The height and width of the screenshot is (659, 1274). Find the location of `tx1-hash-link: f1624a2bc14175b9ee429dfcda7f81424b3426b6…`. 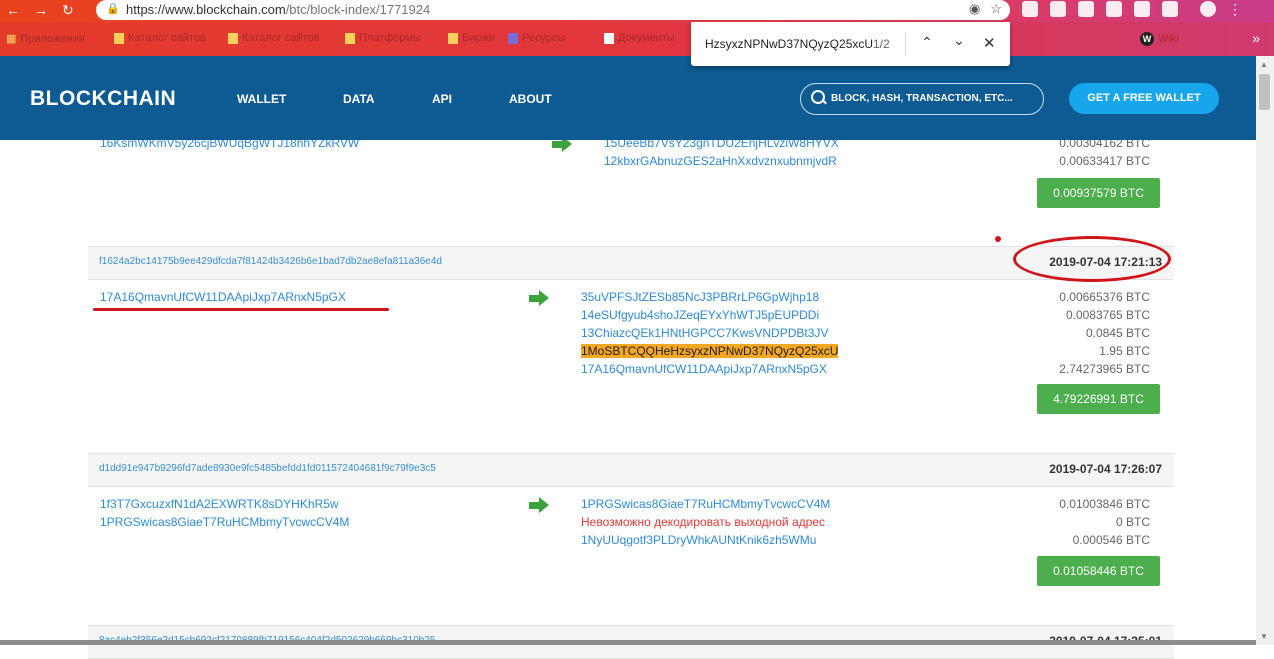

tx1-hash-link: f1624a2bc14175b9ee429dfcda7f81424b3426b6… is located at coordinates (270, 261).